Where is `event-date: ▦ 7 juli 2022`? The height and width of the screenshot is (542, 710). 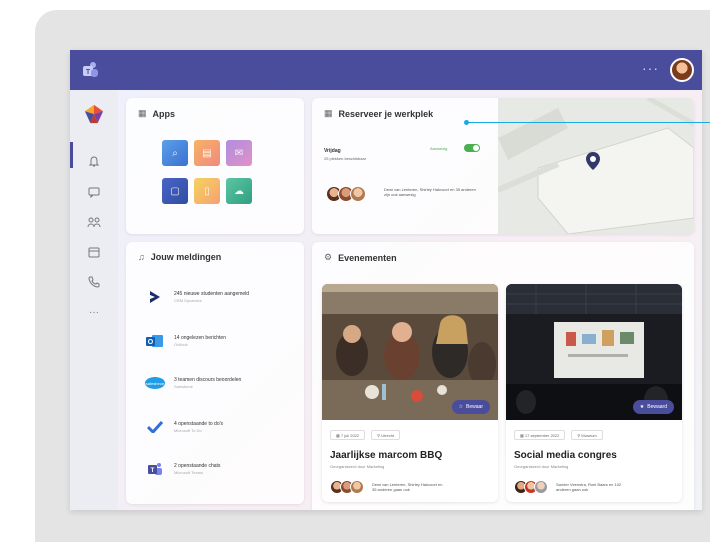
event-date: ▦ 7 juli 2022 is located at coordinates (348, 435).